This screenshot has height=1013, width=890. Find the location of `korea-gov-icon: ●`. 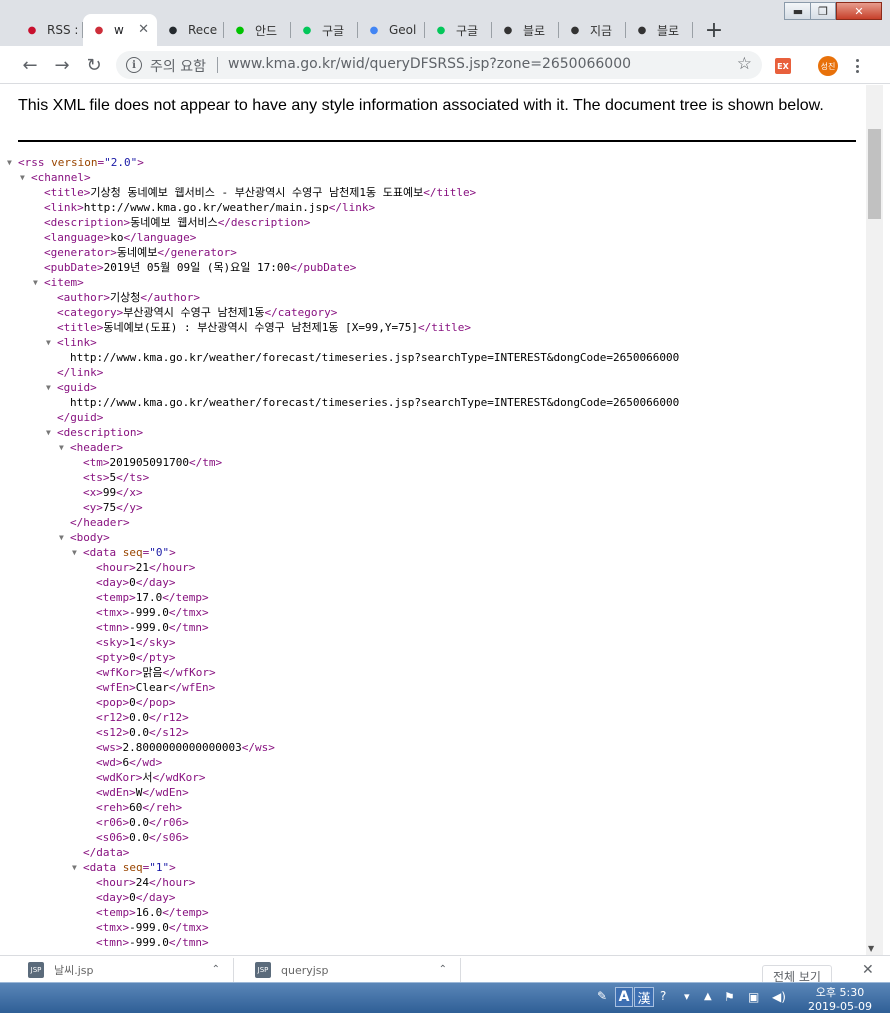

korea-gov-icon: ● is located at coordinates (32, 30).